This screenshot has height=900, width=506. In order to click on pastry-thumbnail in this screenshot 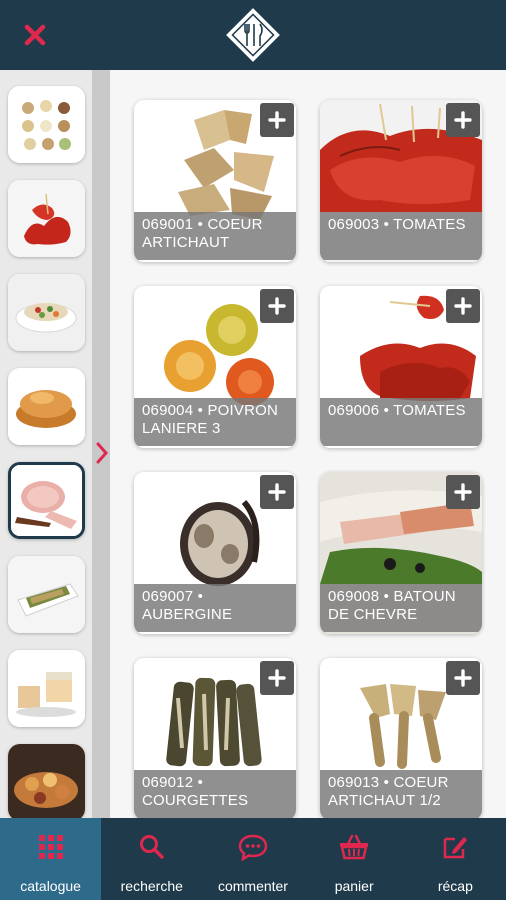, I will do `click(46, 406)`.